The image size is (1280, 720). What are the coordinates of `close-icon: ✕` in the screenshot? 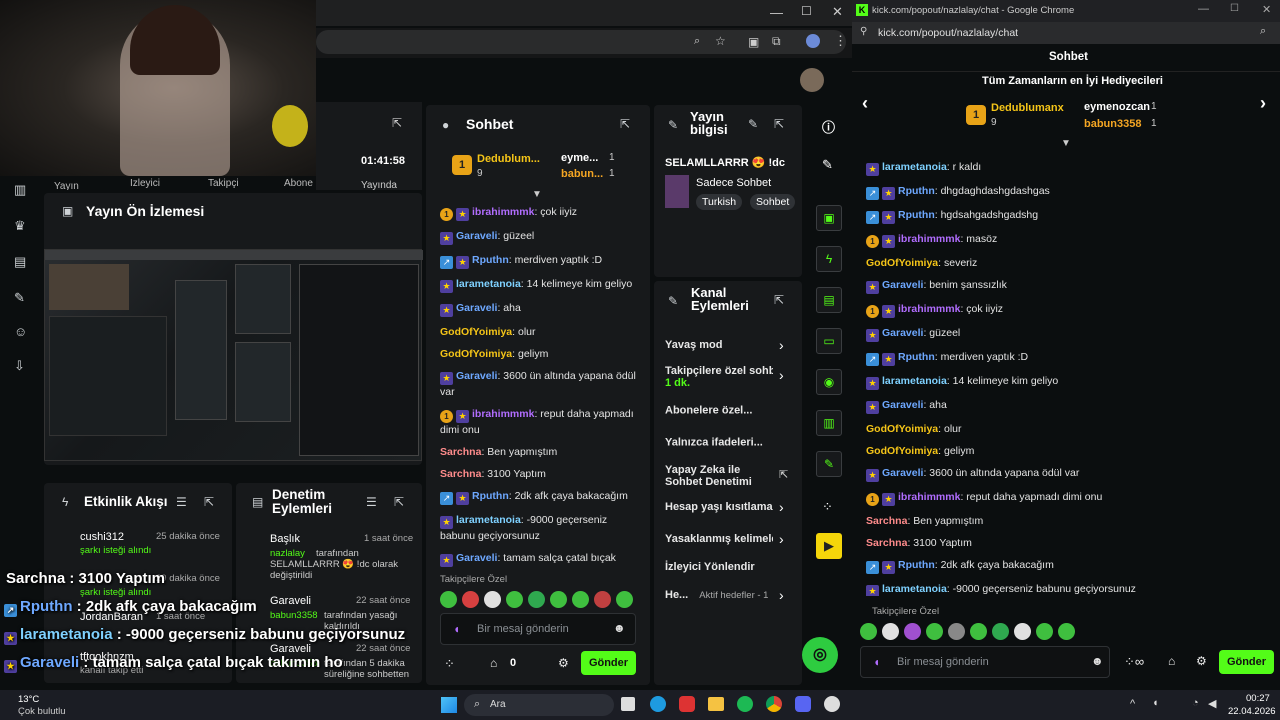 It's located at (1266, 9).